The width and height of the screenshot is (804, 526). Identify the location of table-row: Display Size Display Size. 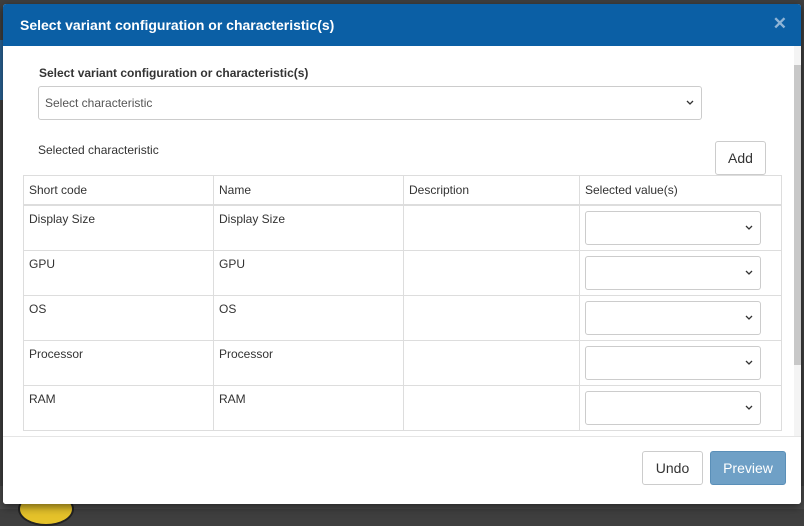
(402, 227).